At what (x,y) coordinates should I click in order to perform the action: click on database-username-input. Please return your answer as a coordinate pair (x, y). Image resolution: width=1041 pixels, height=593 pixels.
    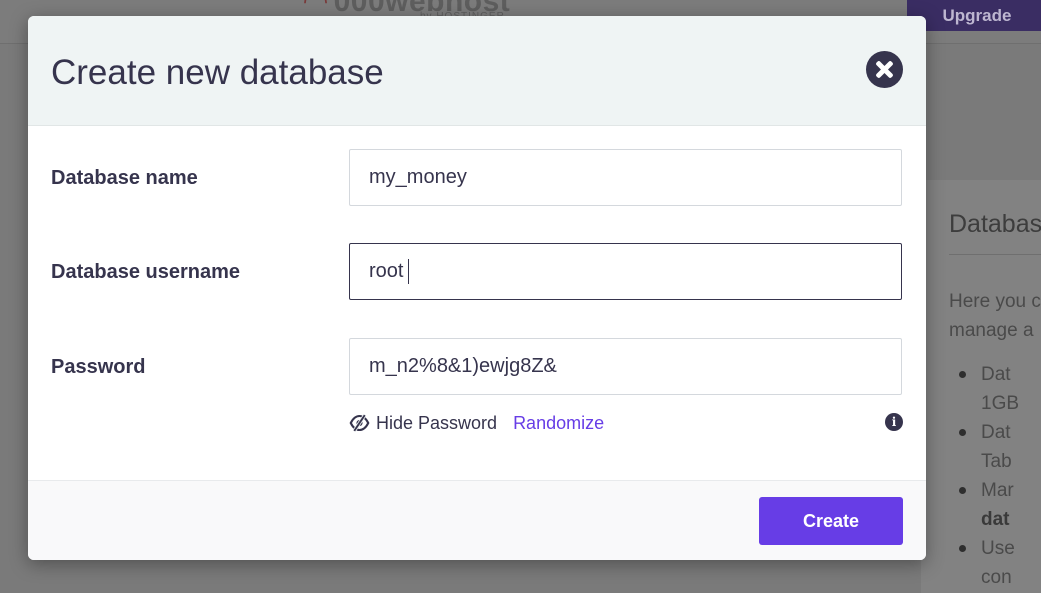
    Looking at the image, I should click on (625, 271).